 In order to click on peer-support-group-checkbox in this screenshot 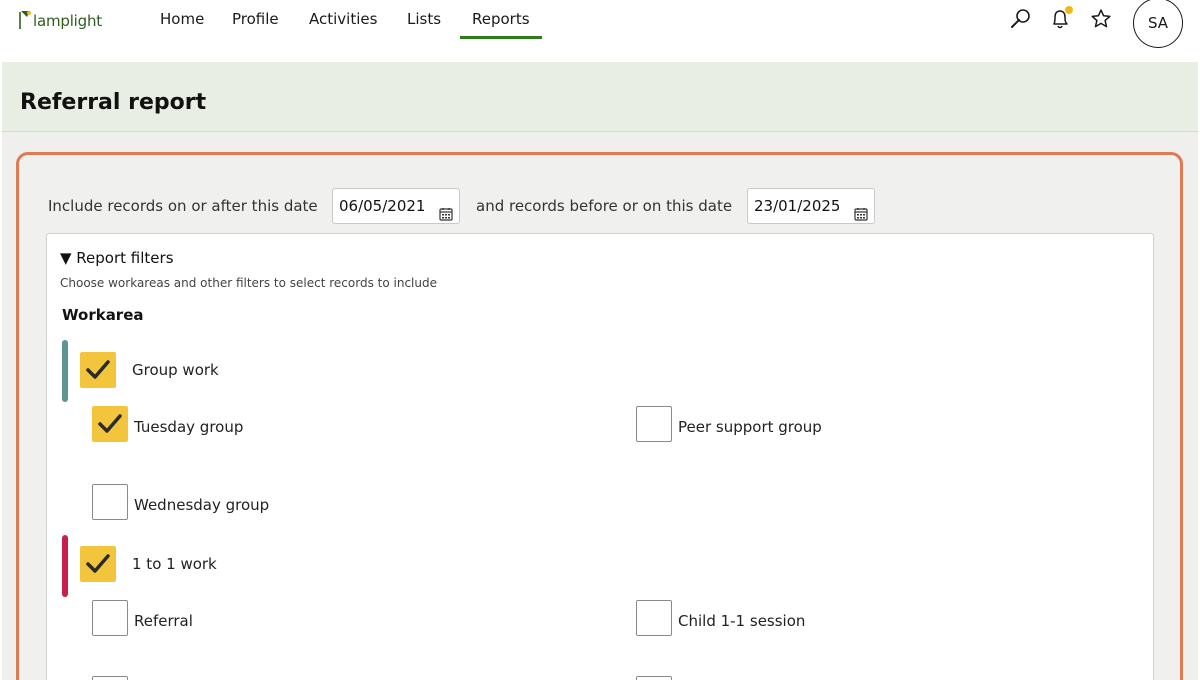, I will do `click(654, 424)`.